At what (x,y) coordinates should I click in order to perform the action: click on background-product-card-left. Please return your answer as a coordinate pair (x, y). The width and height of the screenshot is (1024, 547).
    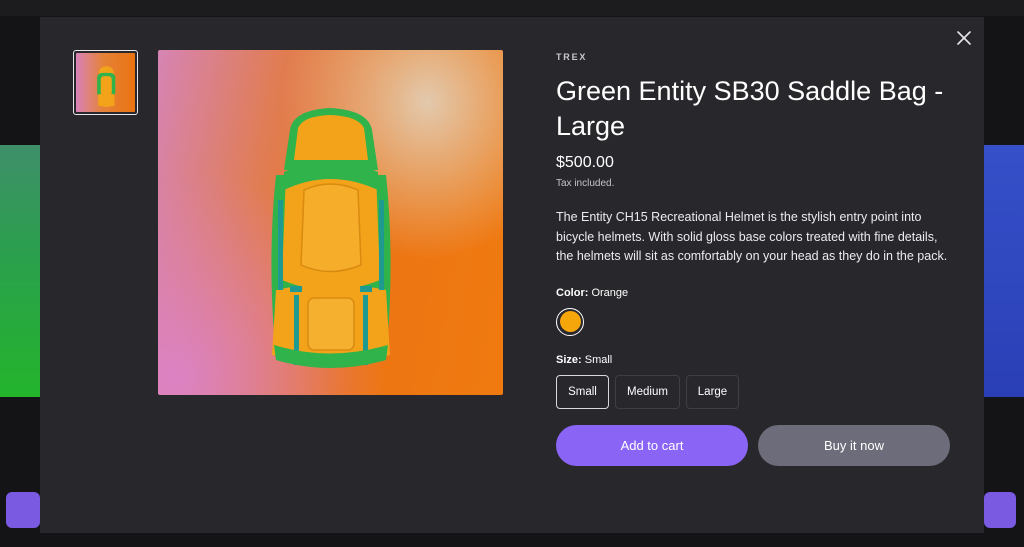
    Looking at the image, I should click on (20, 271).